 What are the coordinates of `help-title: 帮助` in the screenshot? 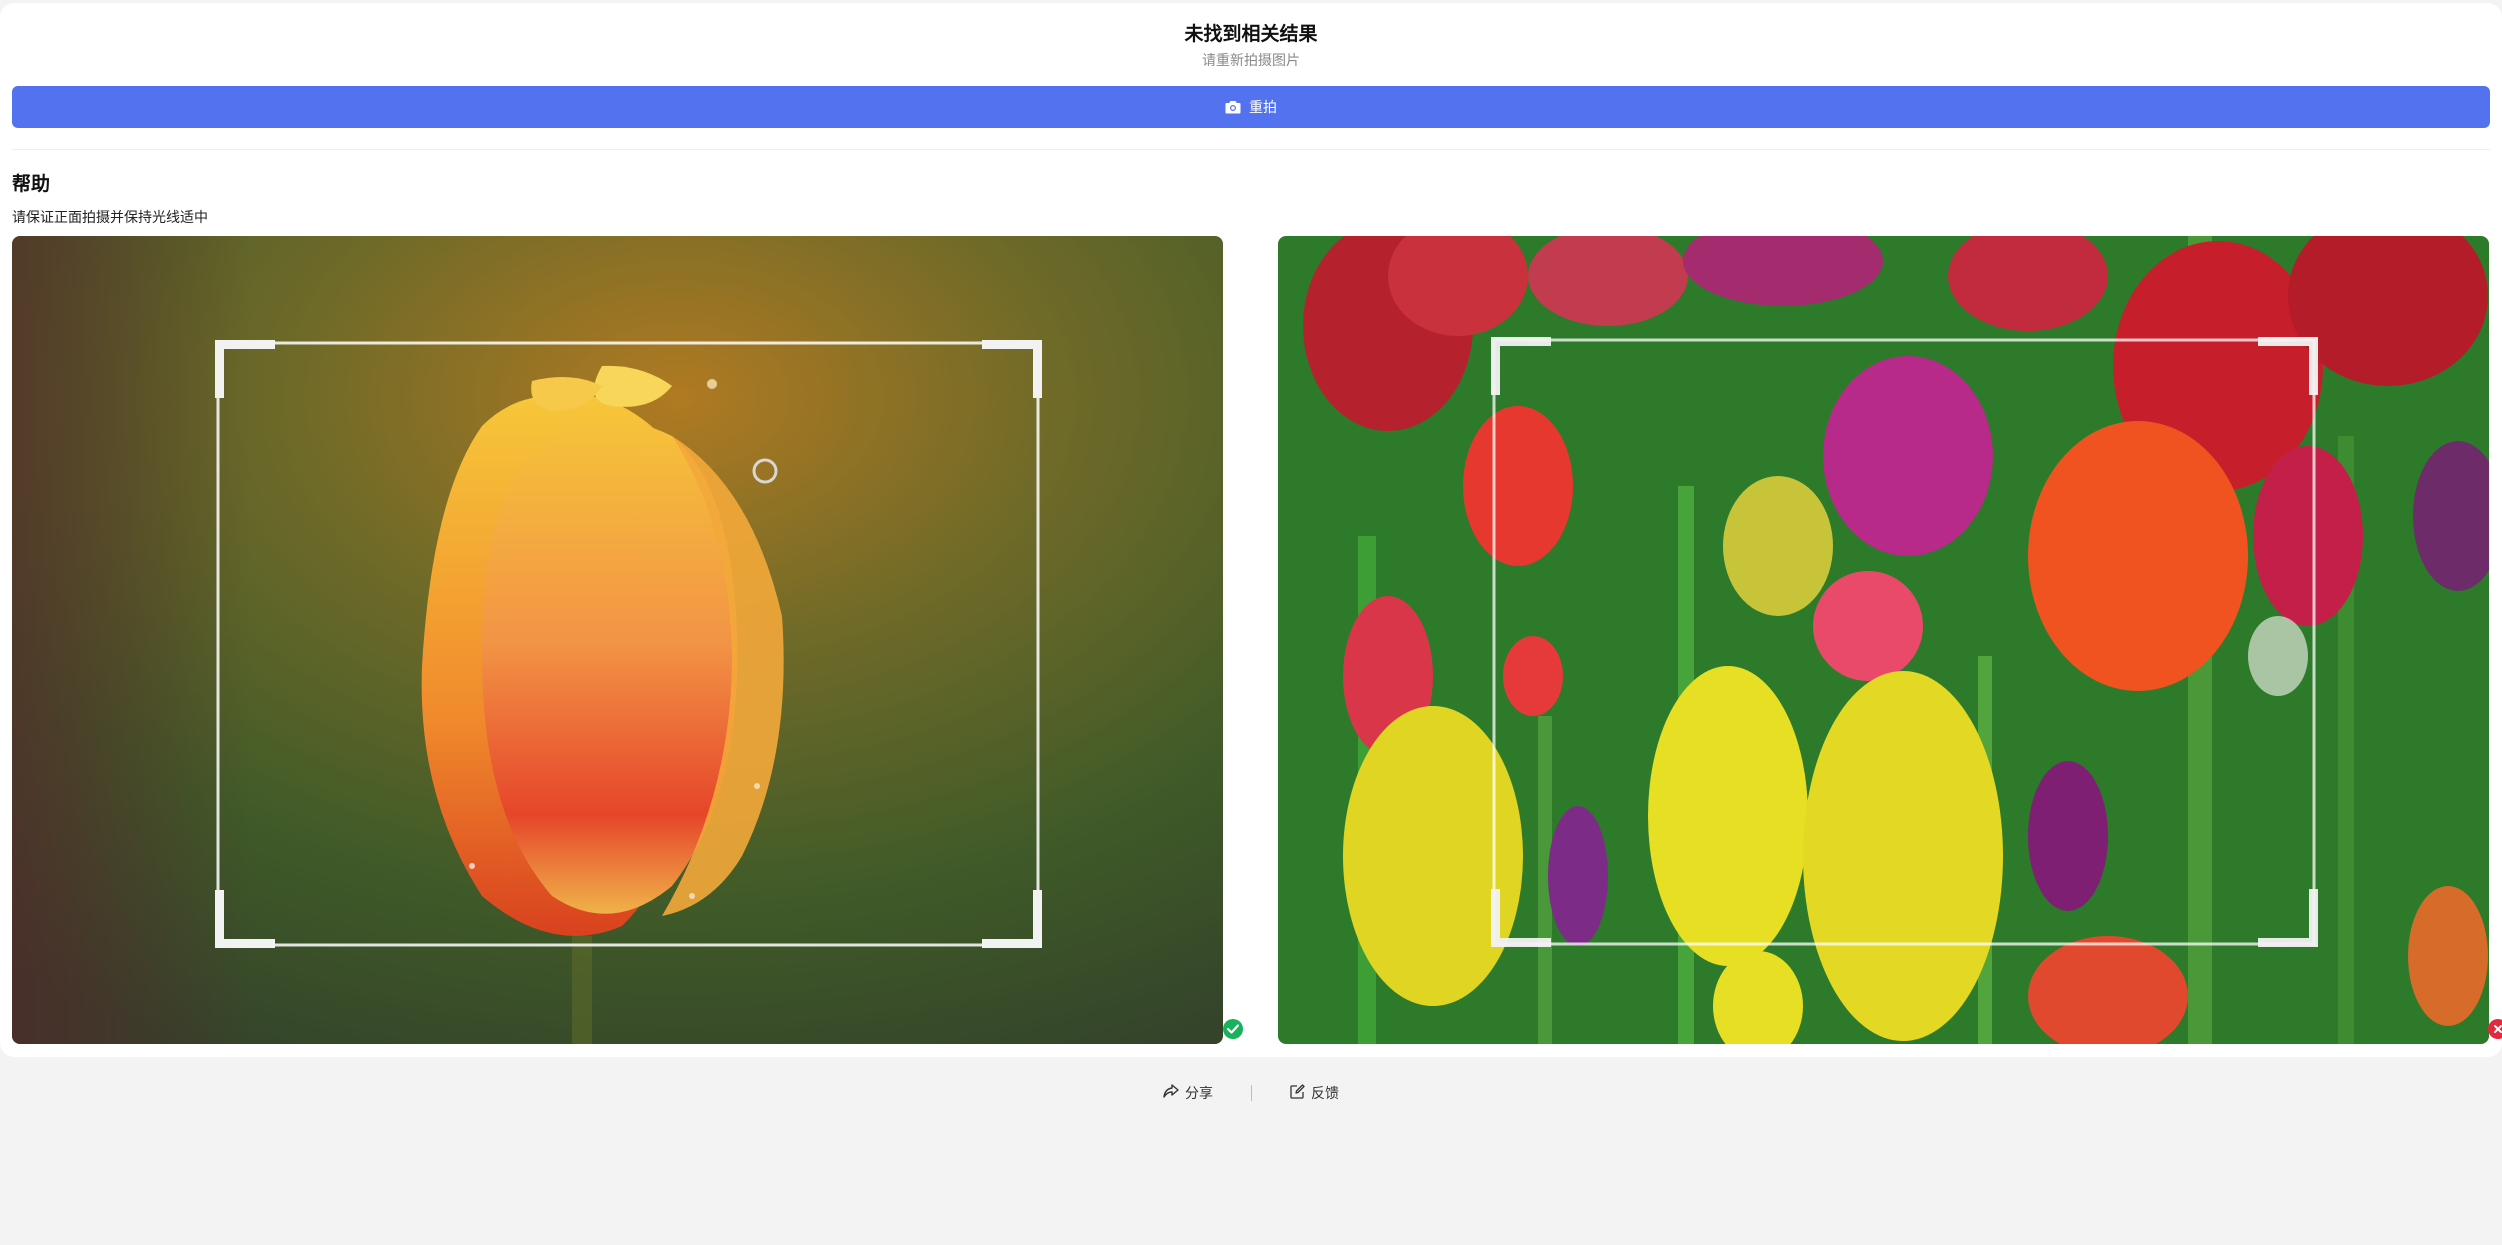 It's located at (31, 184).